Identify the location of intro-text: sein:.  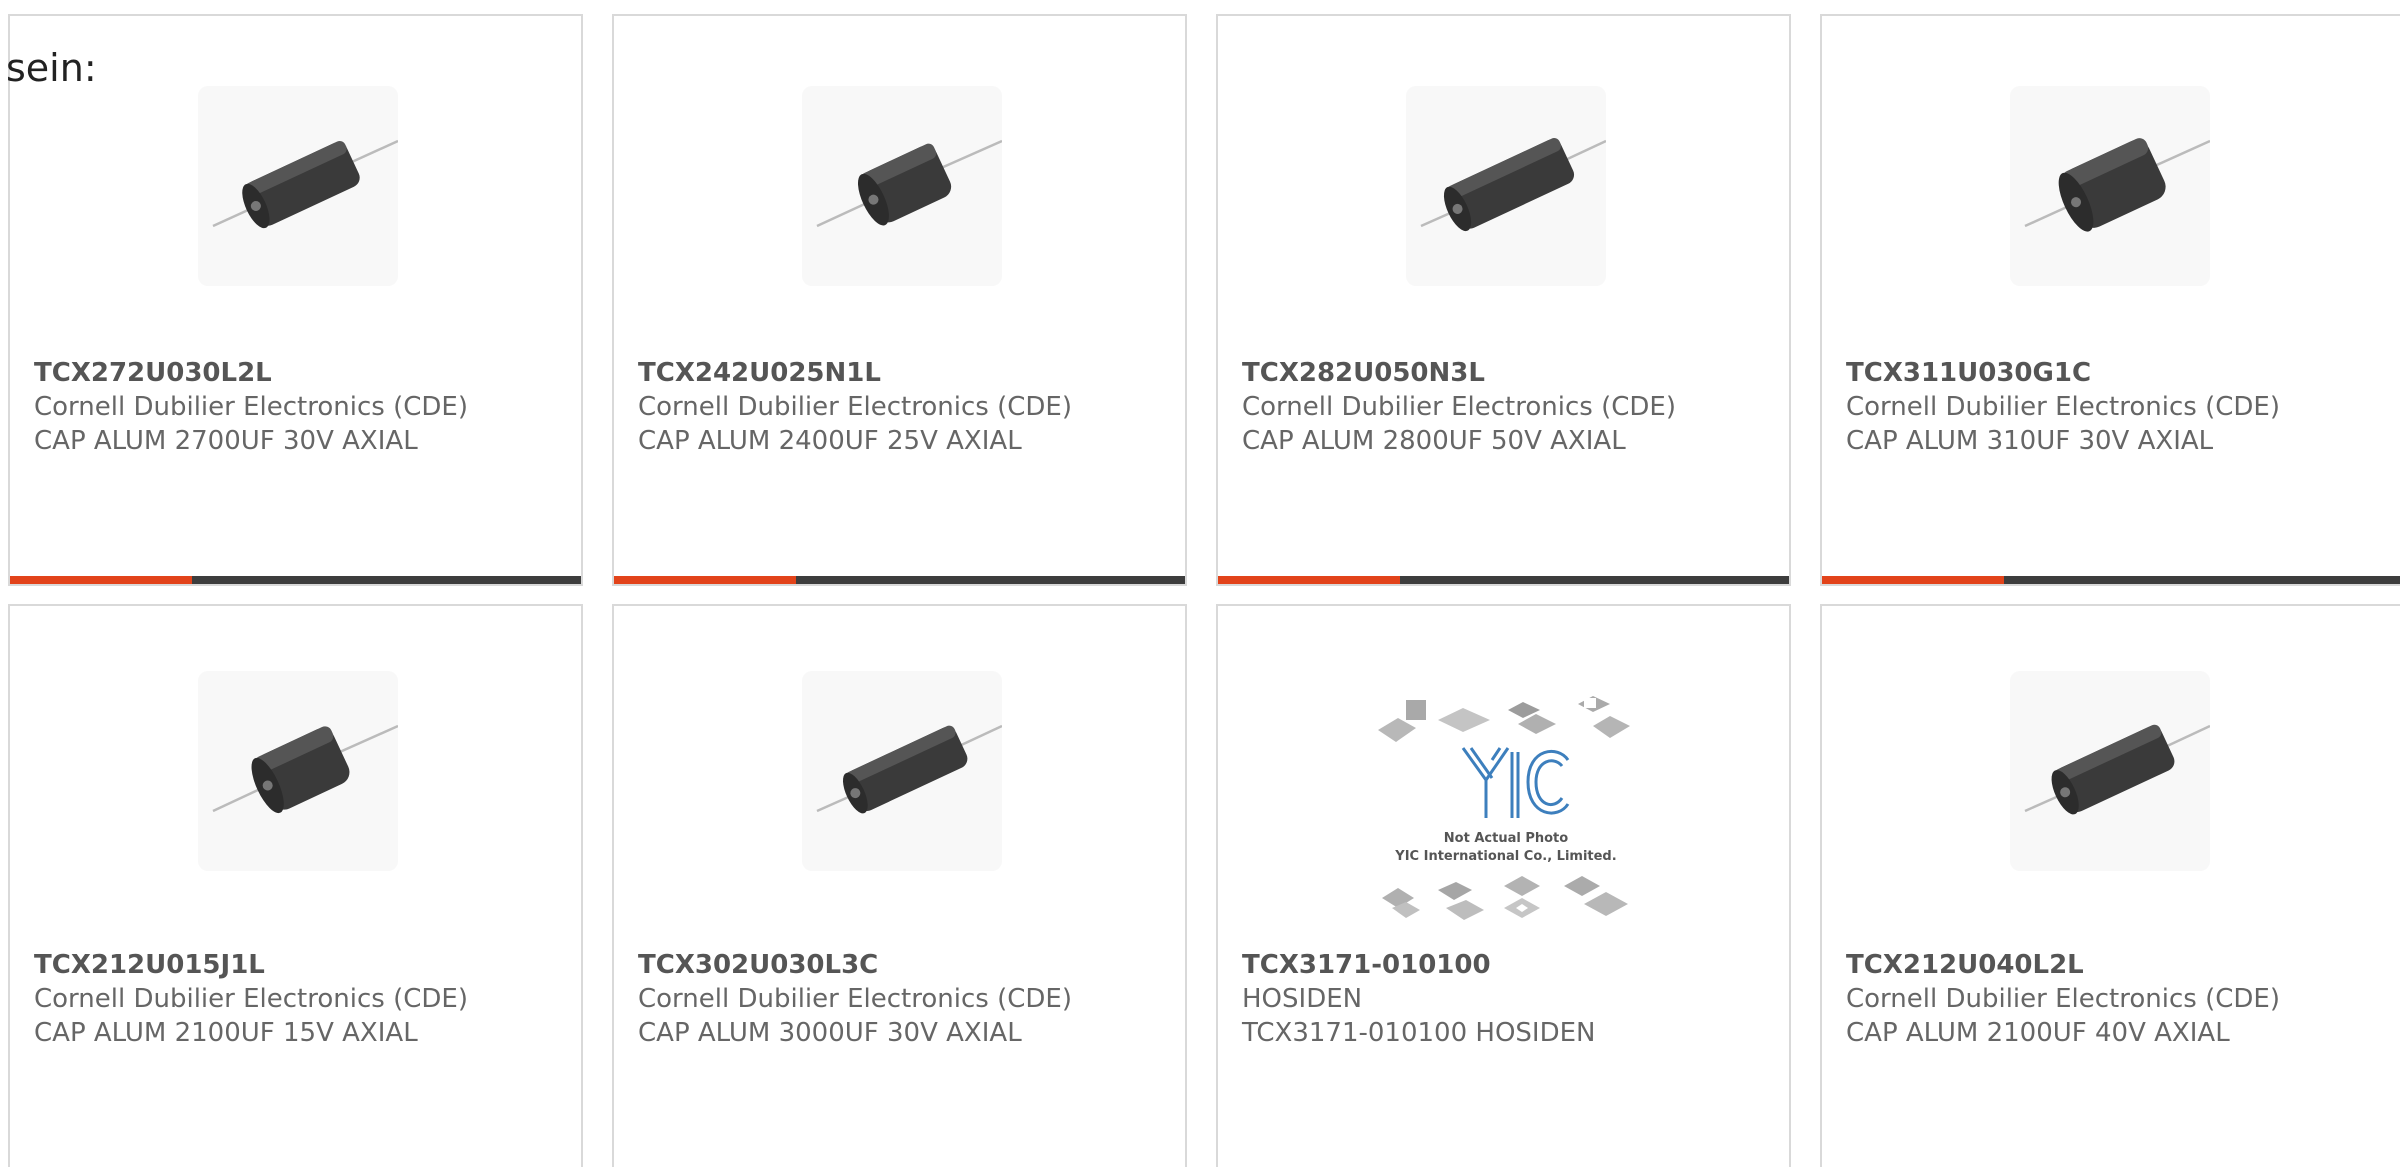
(51, 68).